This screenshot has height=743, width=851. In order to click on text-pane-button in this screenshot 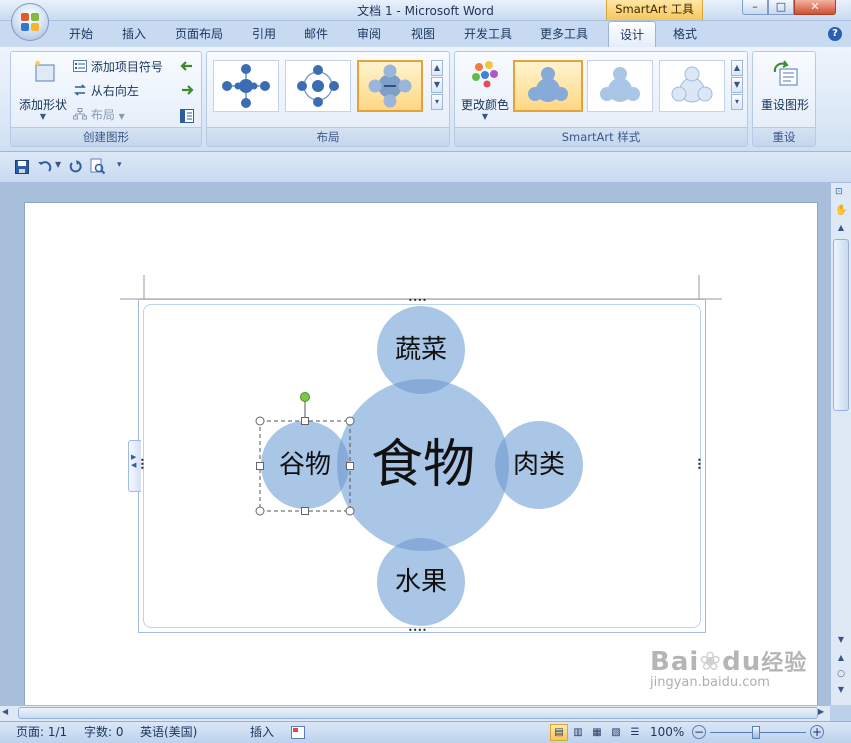, I will do `click(187, 116)`.